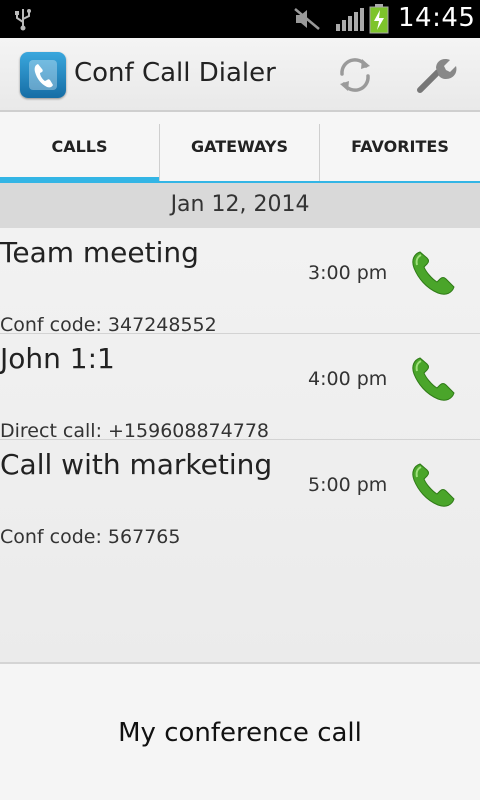  I want to click on call-detail: Direct call: +159608874778, so click(134, 431).